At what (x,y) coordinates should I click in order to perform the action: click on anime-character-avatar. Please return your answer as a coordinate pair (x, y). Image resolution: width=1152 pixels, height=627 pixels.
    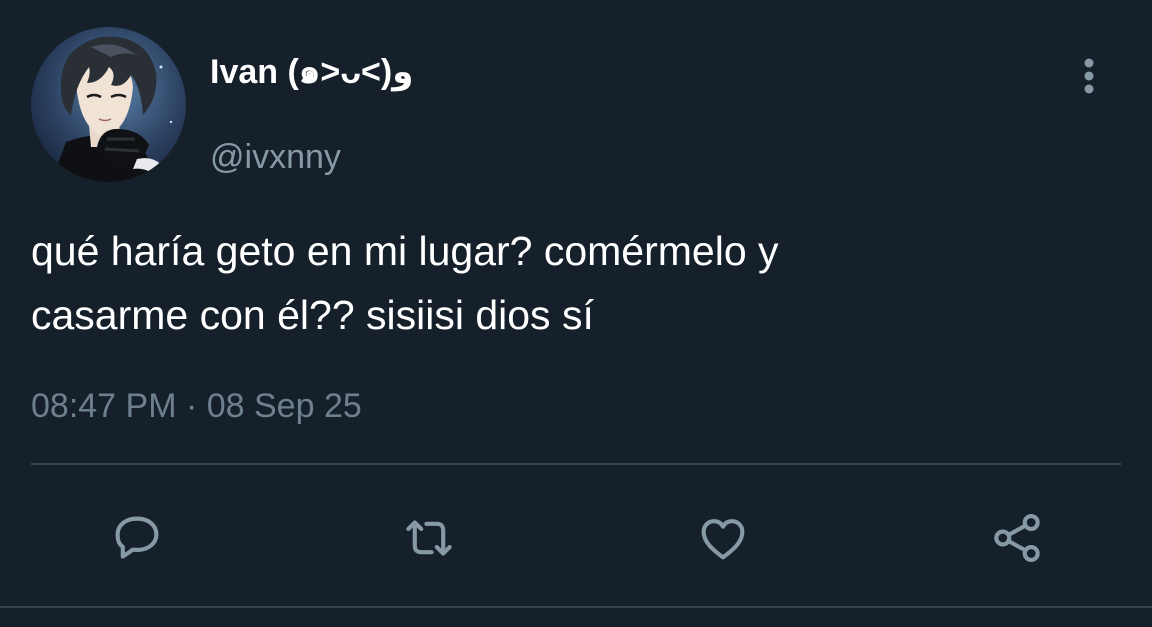
    Looking at the image, I should click on (108, 104).